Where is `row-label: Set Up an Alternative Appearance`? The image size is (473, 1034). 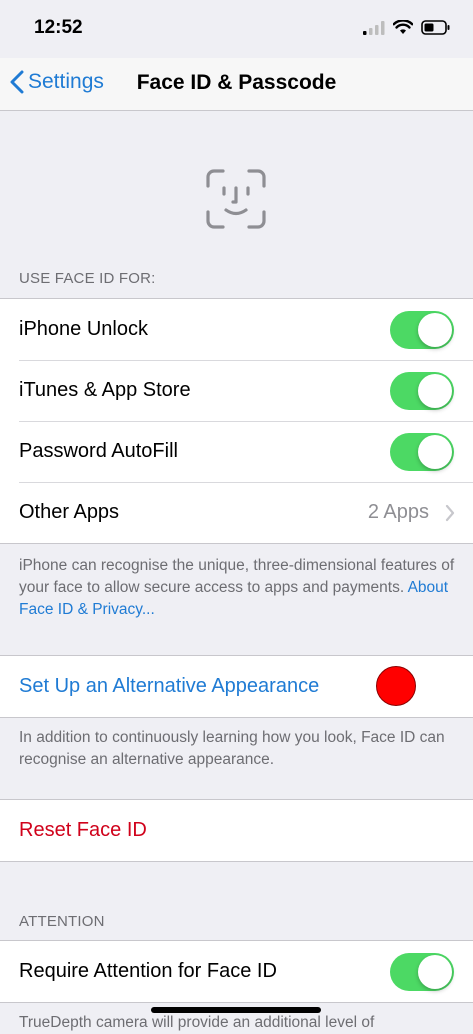
row-label: Set Up an Alternative Appearance is located at coordinates (169, 686).